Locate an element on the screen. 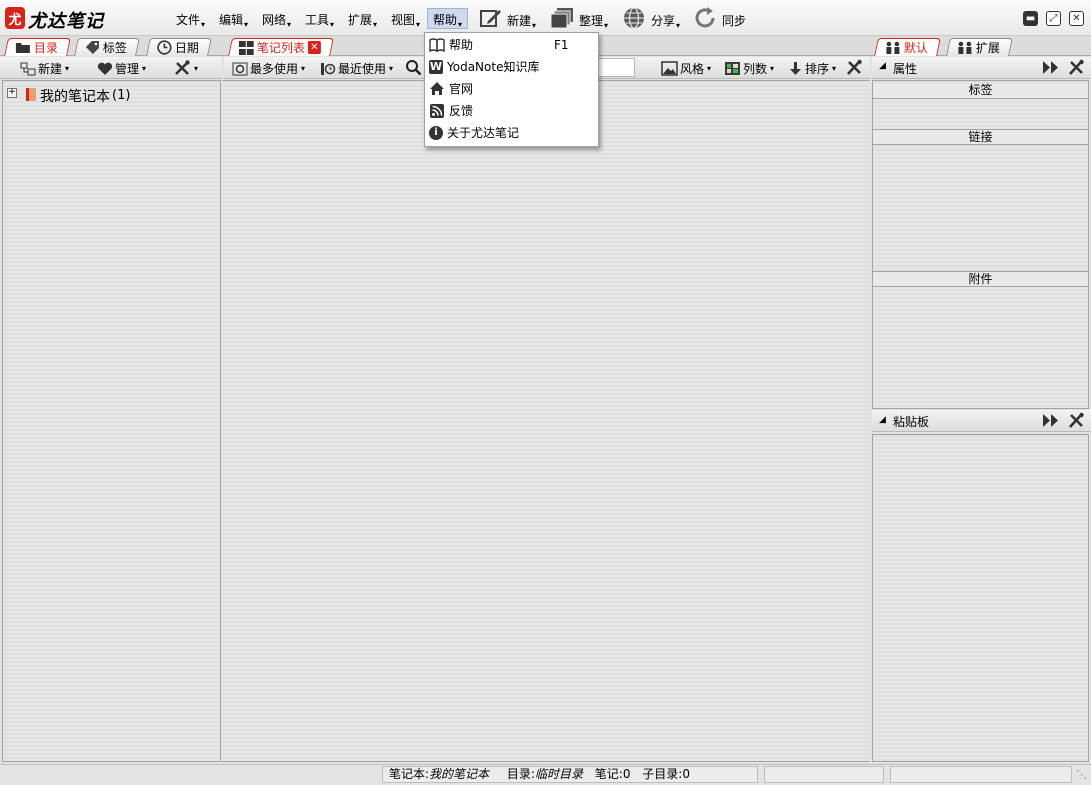  tab-note-list-label: 笔记列表 is located at coordinates (280, 48).